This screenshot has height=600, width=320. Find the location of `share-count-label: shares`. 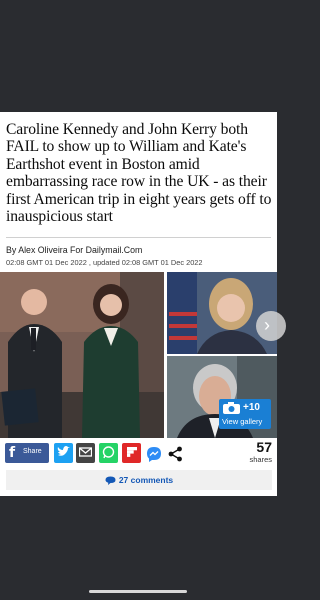

share-count-label: shares is located at coordinates (260, 459).